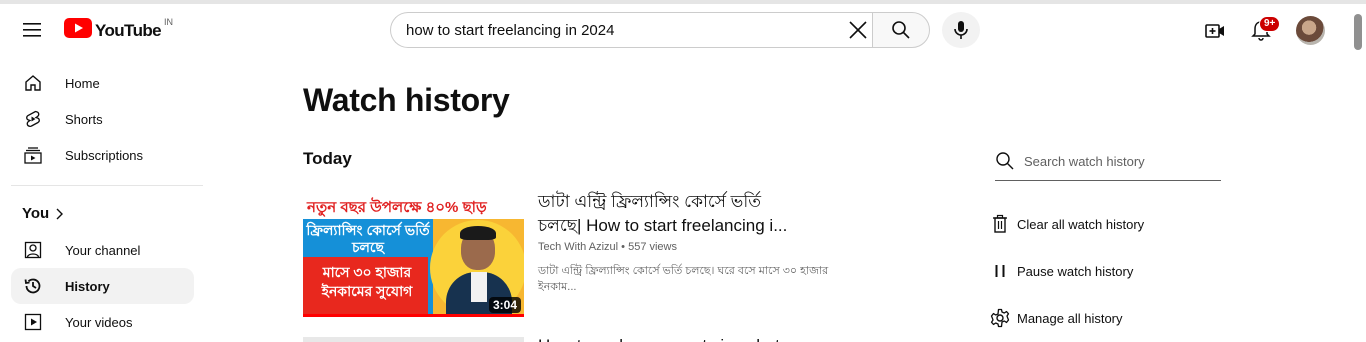 This screenshot has width=1366, height=342. I want to click on sidebar-item-label: Subscriptions, so click(104, 155).